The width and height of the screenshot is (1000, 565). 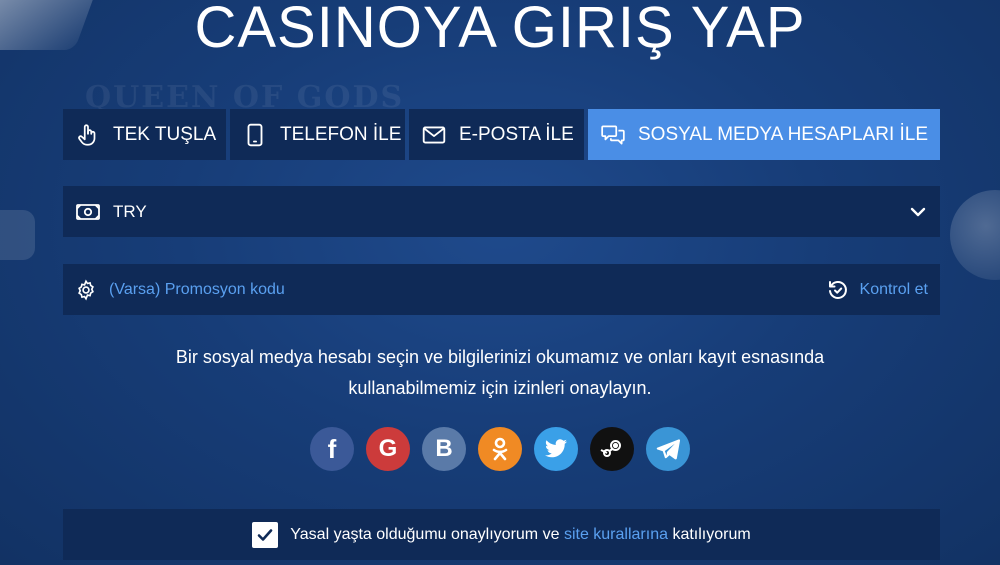 I want to click on background-ball-decoration, so click(x=975, y=235).